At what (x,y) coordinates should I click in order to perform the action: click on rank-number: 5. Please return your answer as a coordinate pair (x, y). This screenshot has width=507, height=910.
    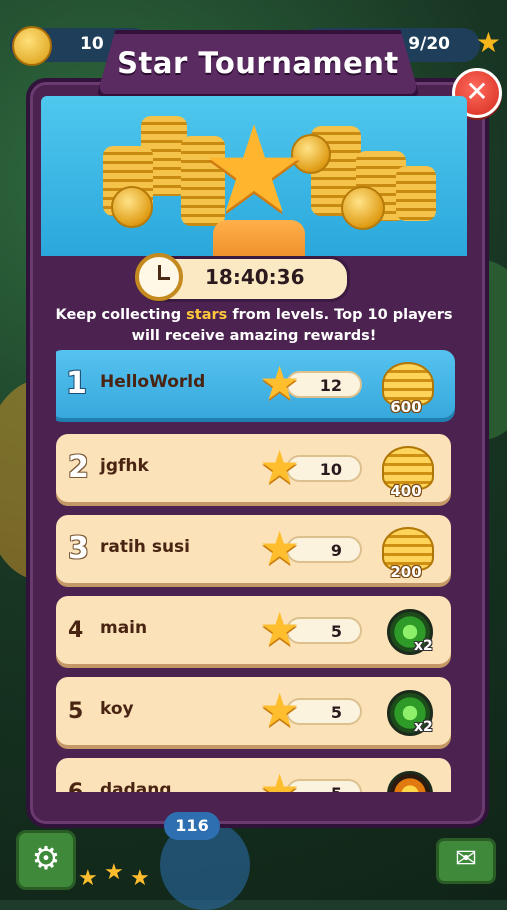
    Looking at the image, I should click on (76, 711).